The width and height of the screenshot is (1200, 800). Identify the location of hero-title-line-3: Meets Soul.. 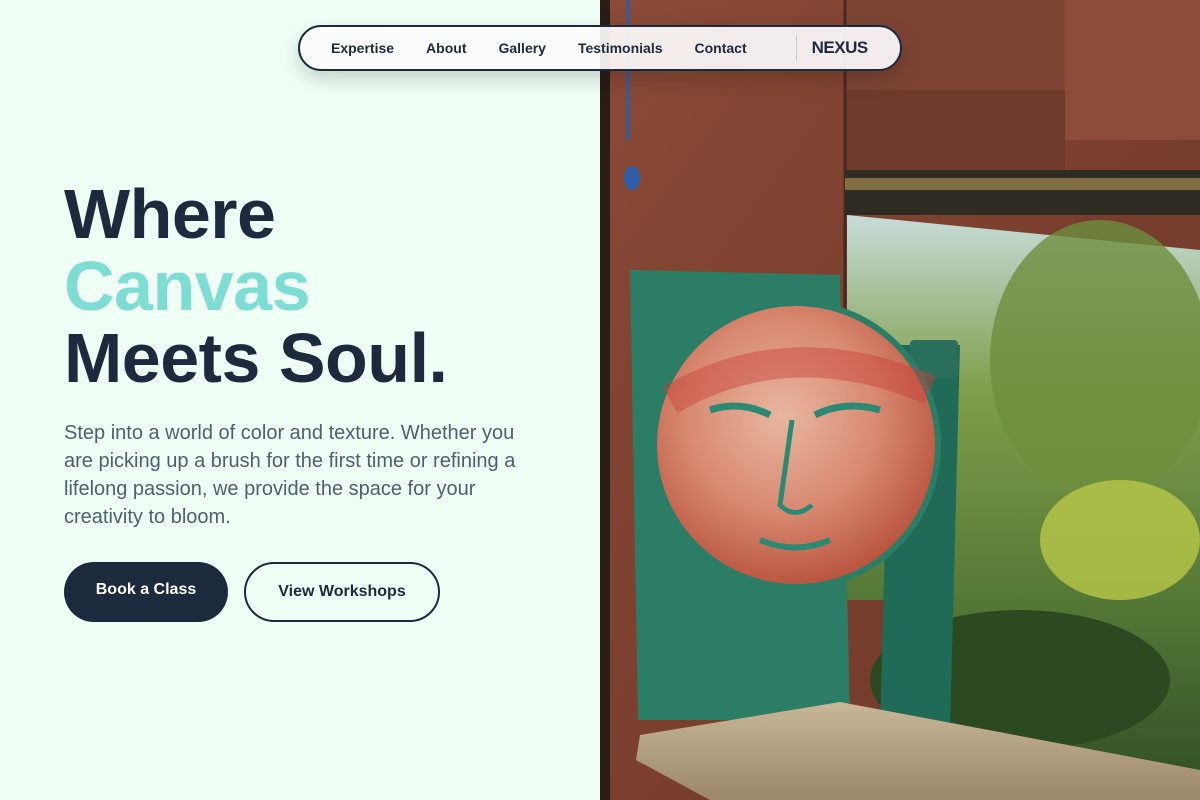
(256, 358).